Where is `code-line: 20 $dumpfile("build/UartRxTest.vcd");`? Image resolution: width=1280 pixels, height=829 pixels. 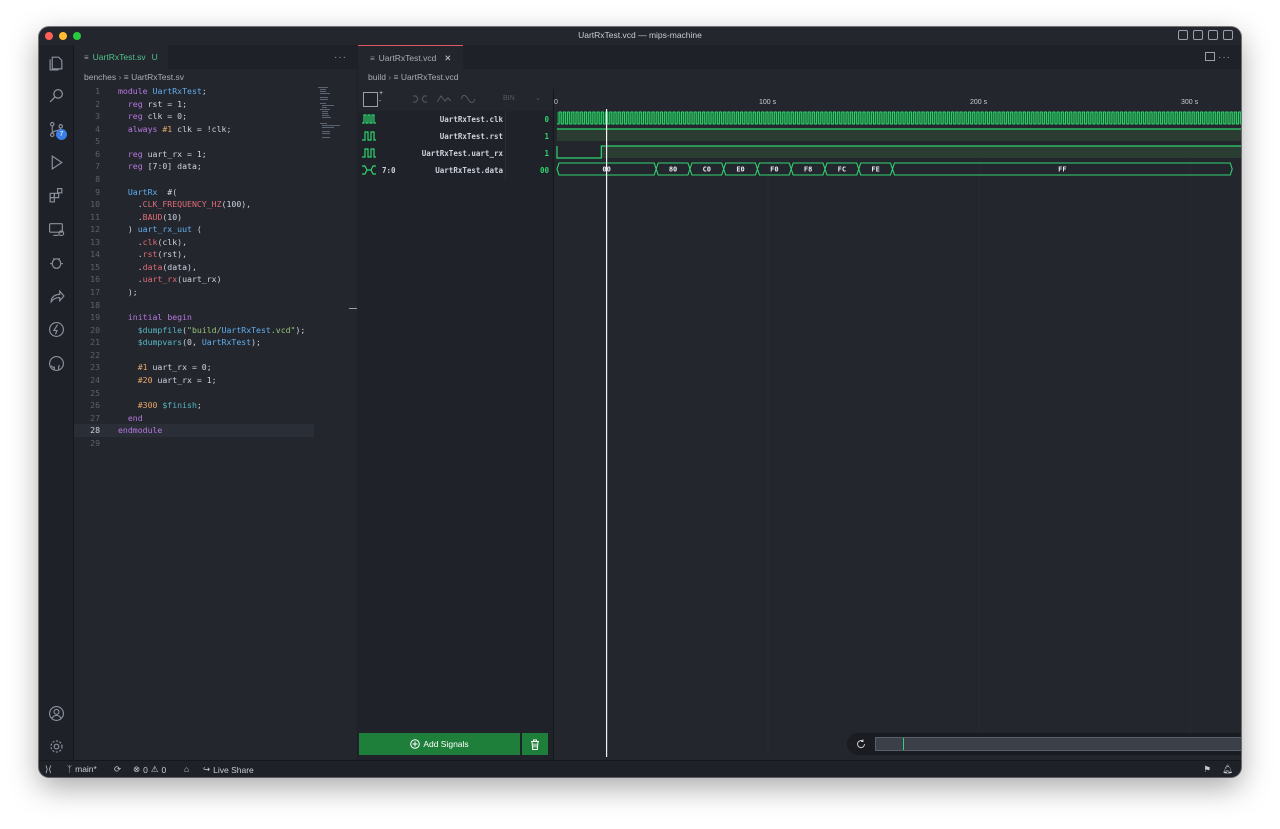 code-line: 20 $dumpfile("build/UartRxTest.vcd"); is located at coordinates (194, 330).